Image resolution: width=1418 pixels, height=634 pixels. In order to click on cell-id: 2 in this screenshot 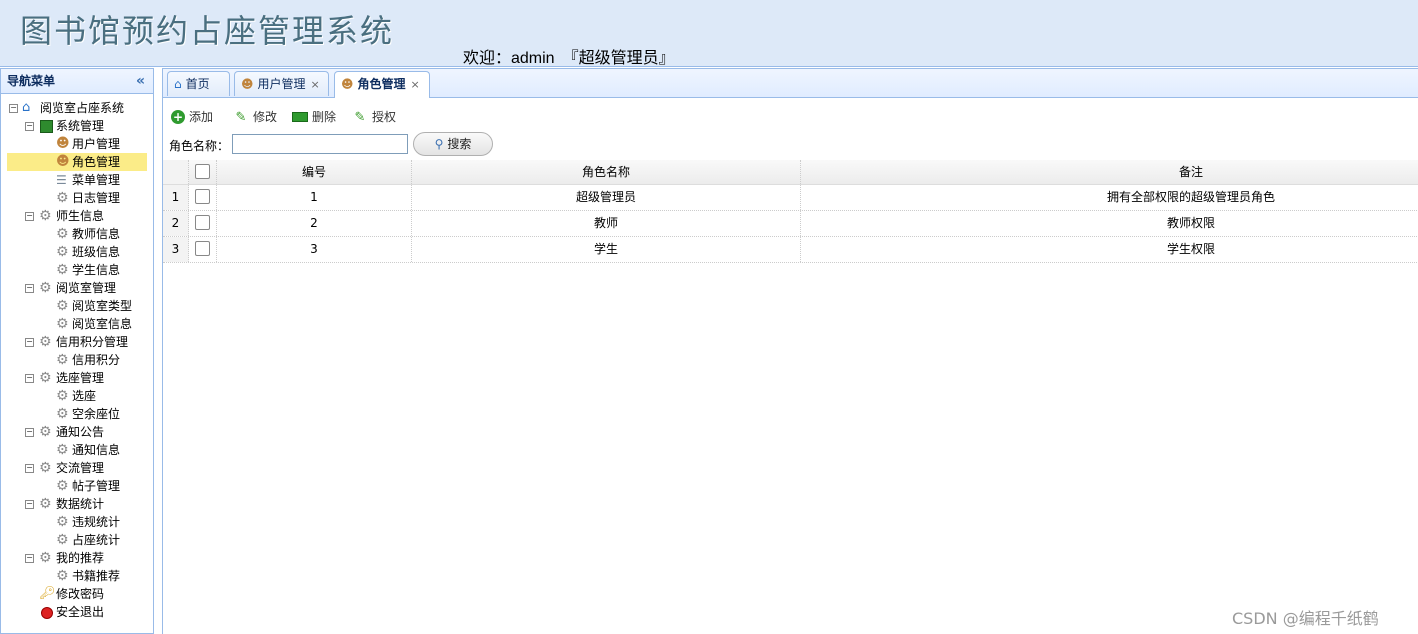, I will do `click(314, 223)`.